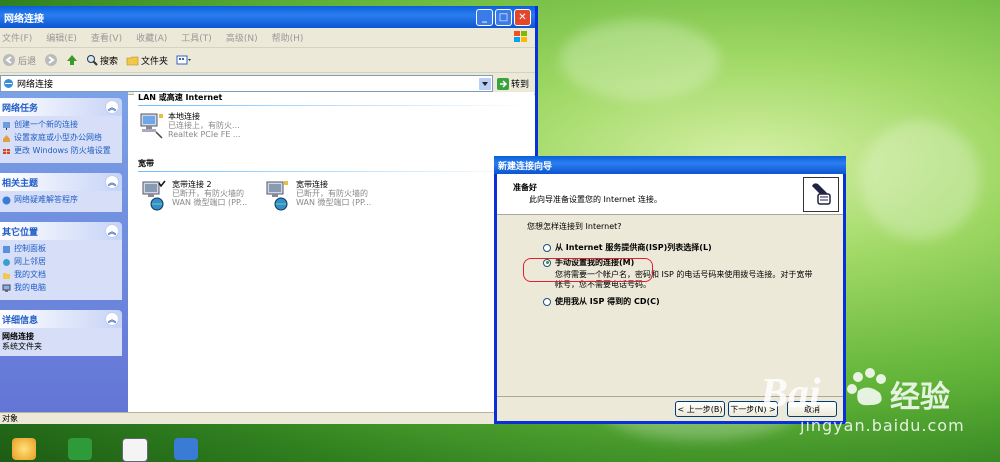  Describe the element at coordinates (61, 319) in the screenshot. I see `details-header: 详细信息 ︽` at that location.